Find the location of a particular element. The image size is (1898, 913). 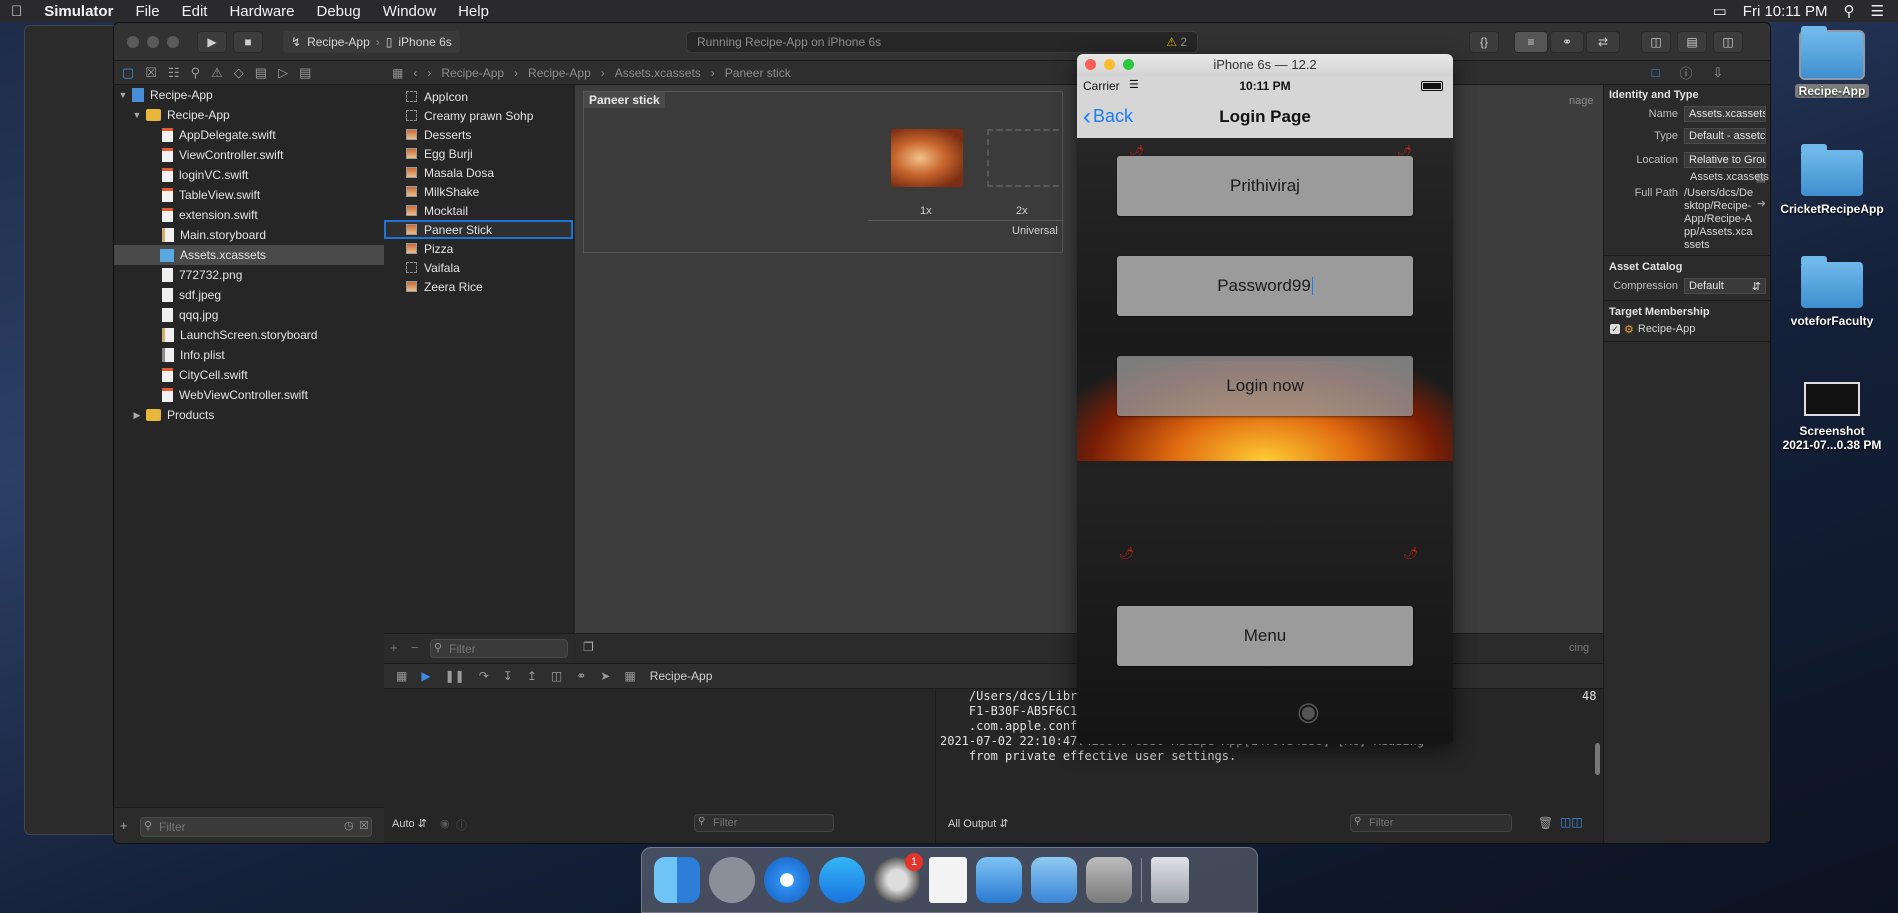

username-field: Prithiviraj is located at coordinates (1265, 186).